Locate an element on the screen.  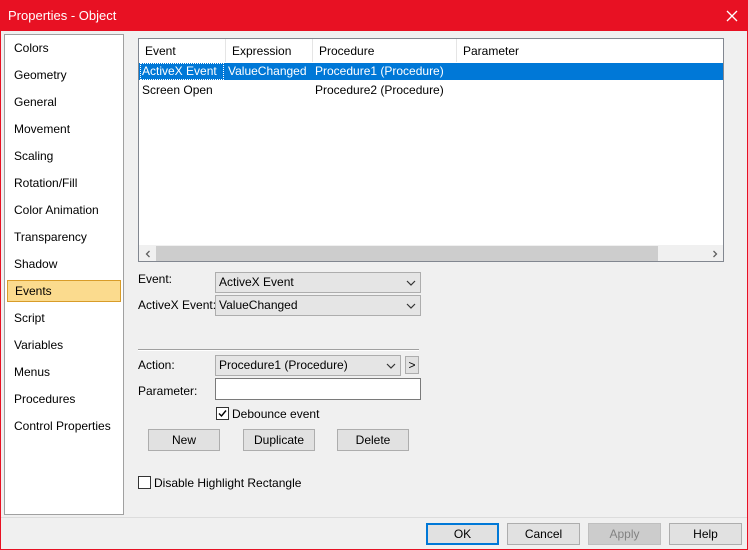
event-select-value: ActiveX Event is located at coordinates (256, 282).